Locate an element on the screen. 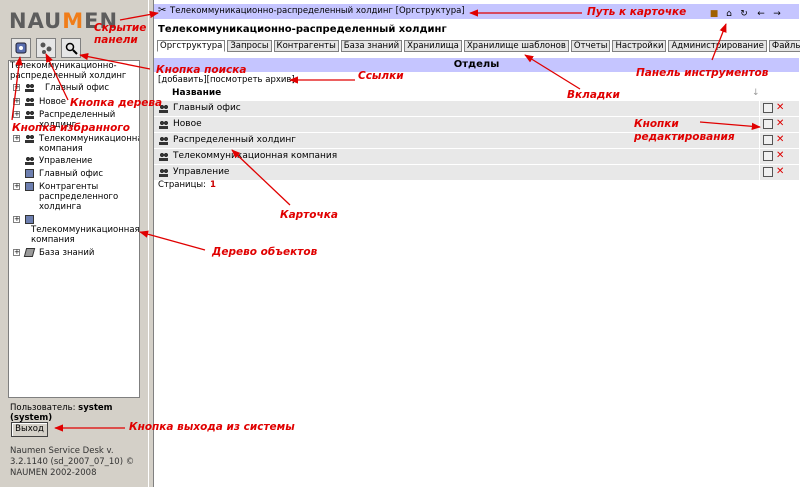 This screenshot has width=800, height=487. tab-orgstructure: Оргструктура is located at coordinates (191, 46).